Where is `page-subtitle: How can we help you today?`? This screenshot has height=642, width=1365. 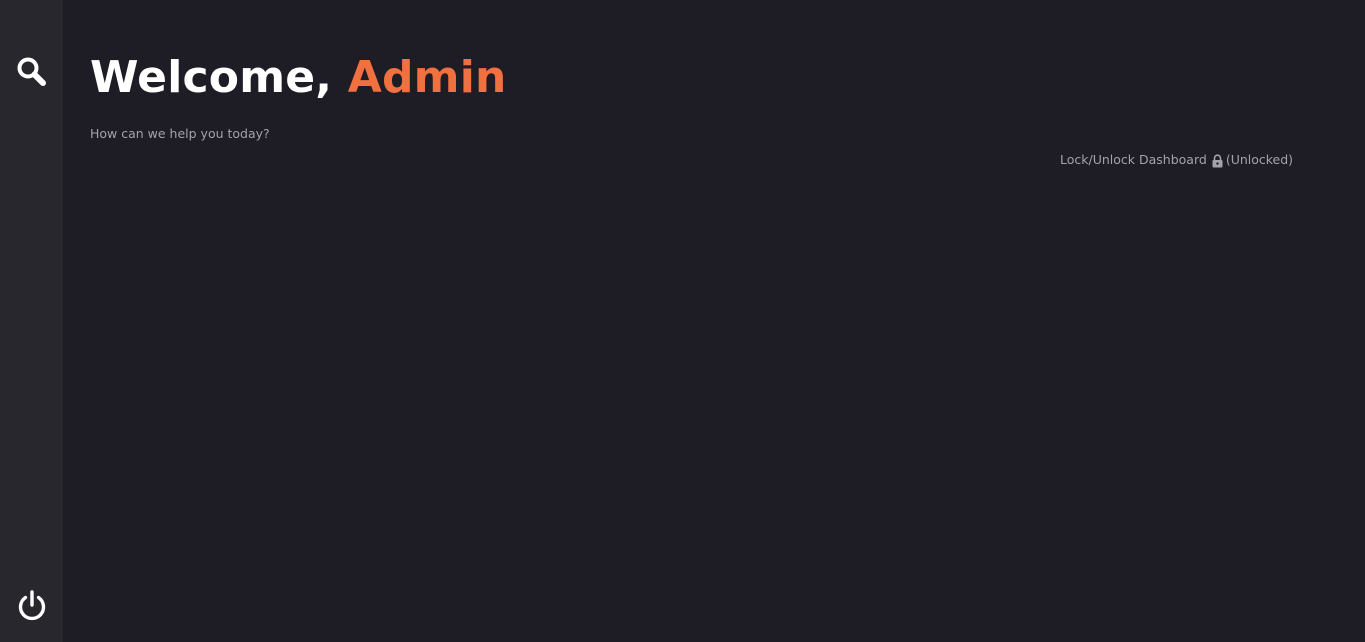 page-subtitle: How can we help you today? is located at coordinates (180, 133).